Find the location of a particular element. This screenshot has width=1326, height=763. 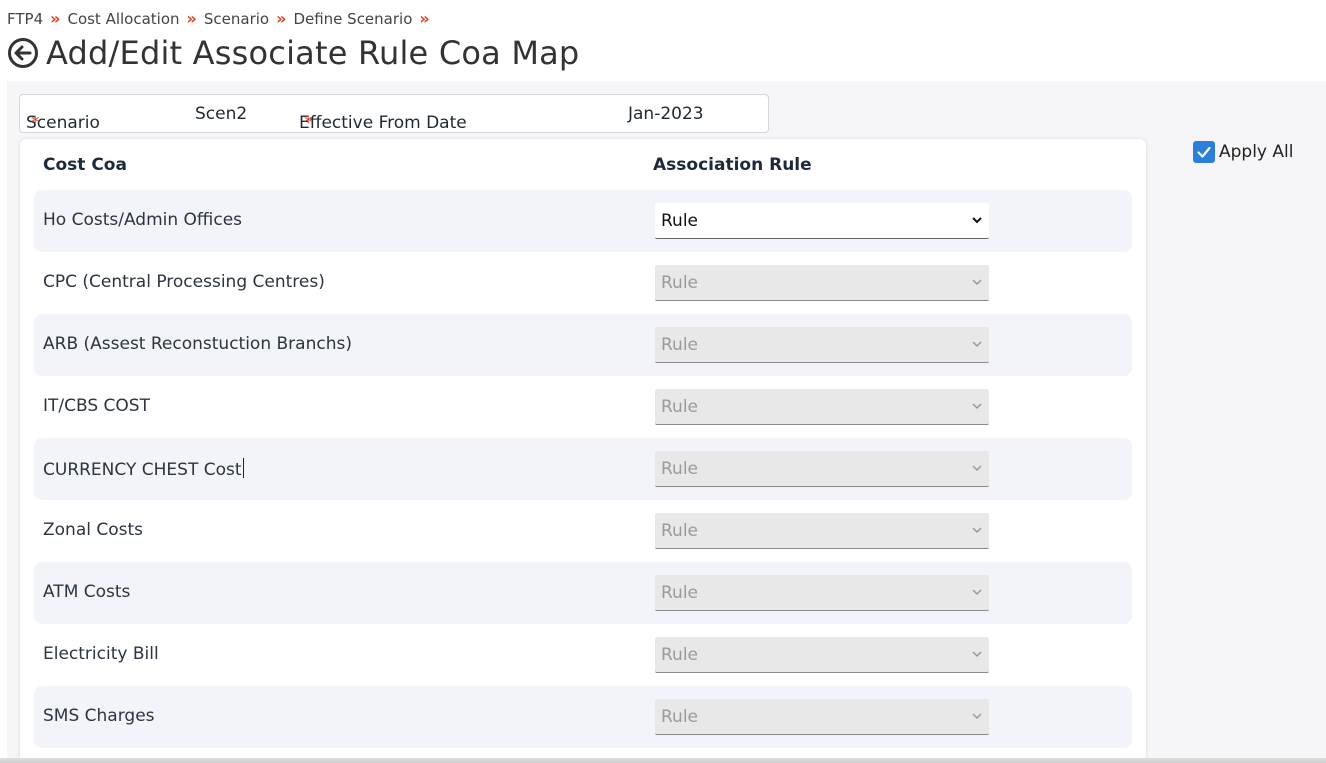

cost-coa-label: Ho Costs/Admin Offices is located at coordinates (143, 220).